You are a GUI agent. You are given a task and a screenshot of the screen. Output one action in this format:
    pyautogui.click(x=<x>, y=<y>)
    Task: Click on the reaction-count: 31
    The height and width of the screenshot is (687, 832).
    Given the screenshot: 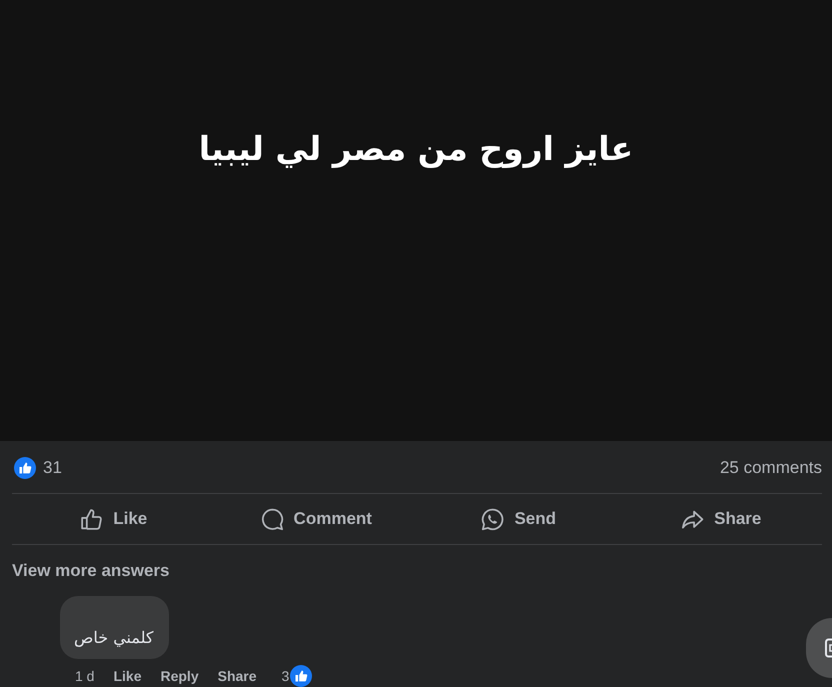 What is the action you would take?
    pyautogui.click(x=52, y=468)
    